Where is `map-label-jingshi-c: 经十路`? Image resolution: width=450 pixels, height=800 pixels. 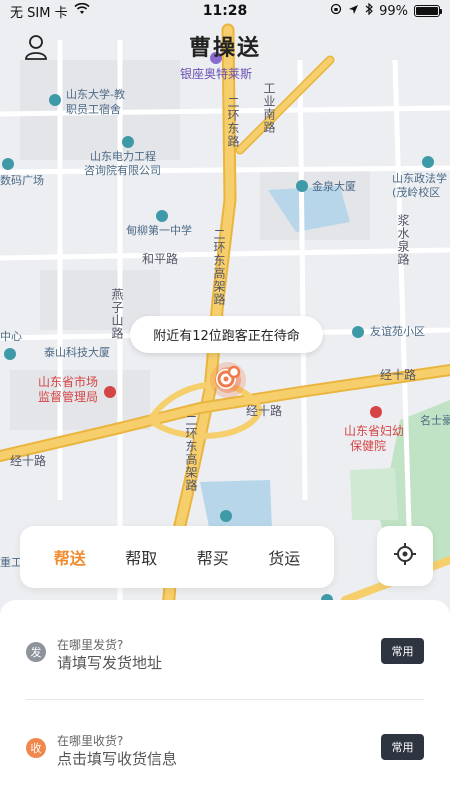
map-label-jingshi-c: 经十路 is located at coordinates (28, 461).